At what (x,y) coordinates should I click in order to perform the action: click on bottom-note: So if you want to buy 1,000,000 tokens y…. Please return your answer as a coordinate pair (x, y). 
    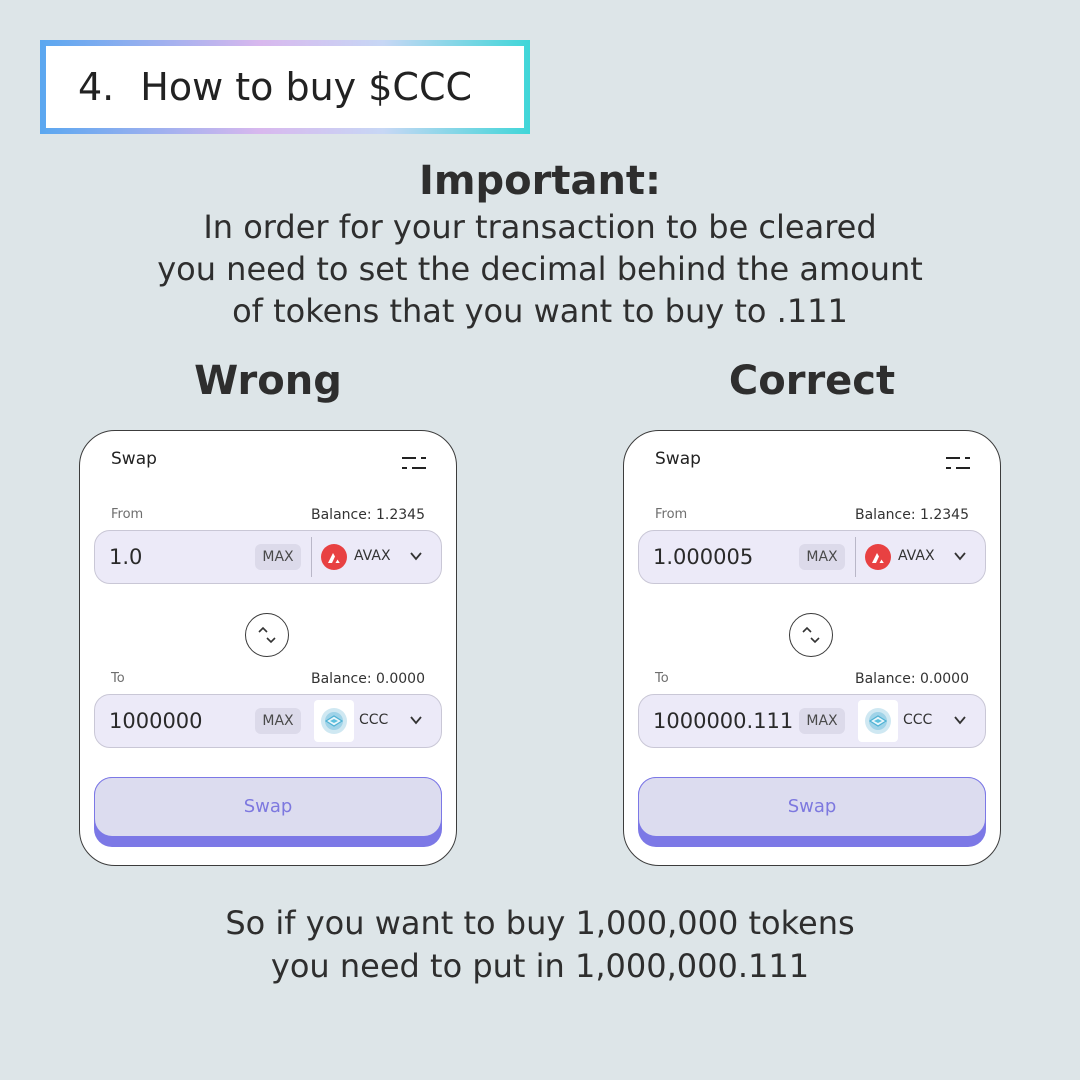
    Looking at the image, I should click on (540, 945).